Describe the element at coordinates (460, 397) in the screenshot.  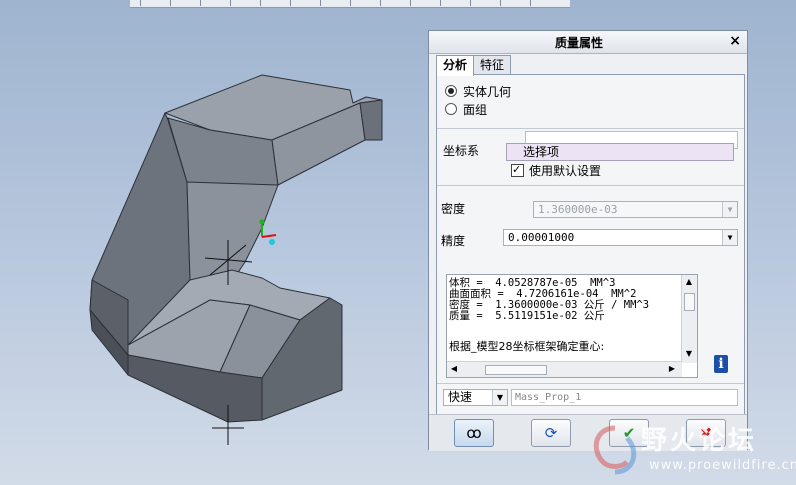
I see `mode-value: 快速` at that location.